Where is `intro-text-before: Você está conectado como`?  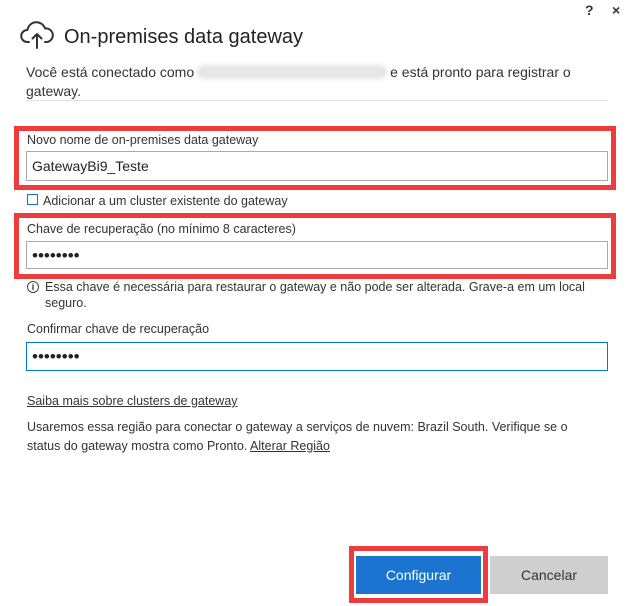 intro-text-before: Você está conectado como is located at coordinates (110, 72).